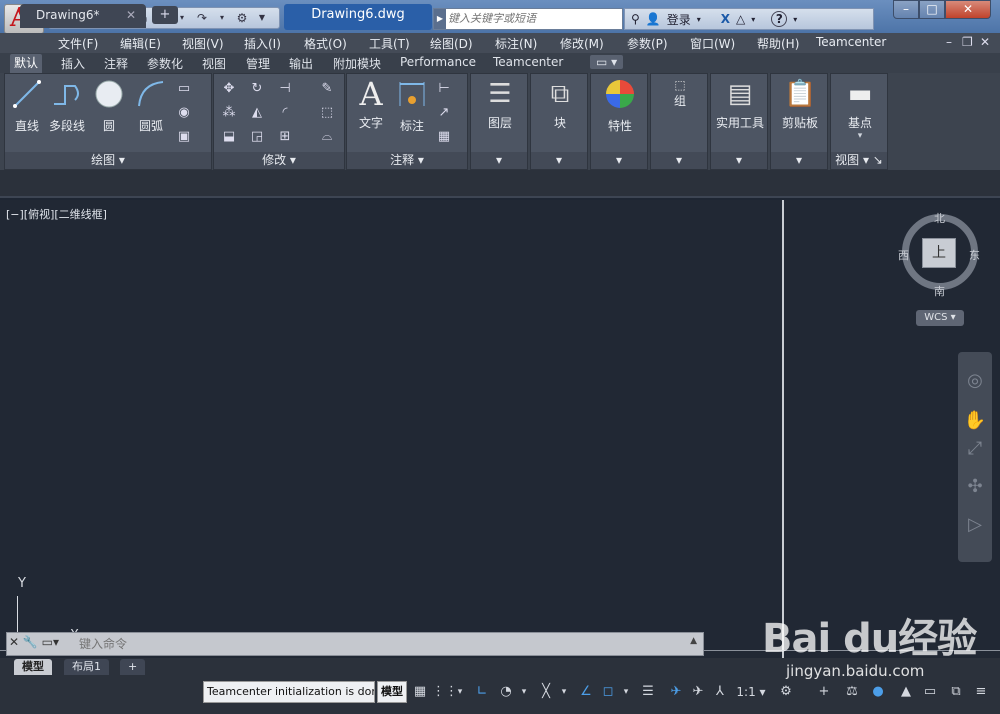 Image resolution: width=1000 pixels, height=714 pixels. What do you see at coordinates (67, 106) in the screenshot?
I see `polyline-button: 多段线` at bounding box center [67, 106].